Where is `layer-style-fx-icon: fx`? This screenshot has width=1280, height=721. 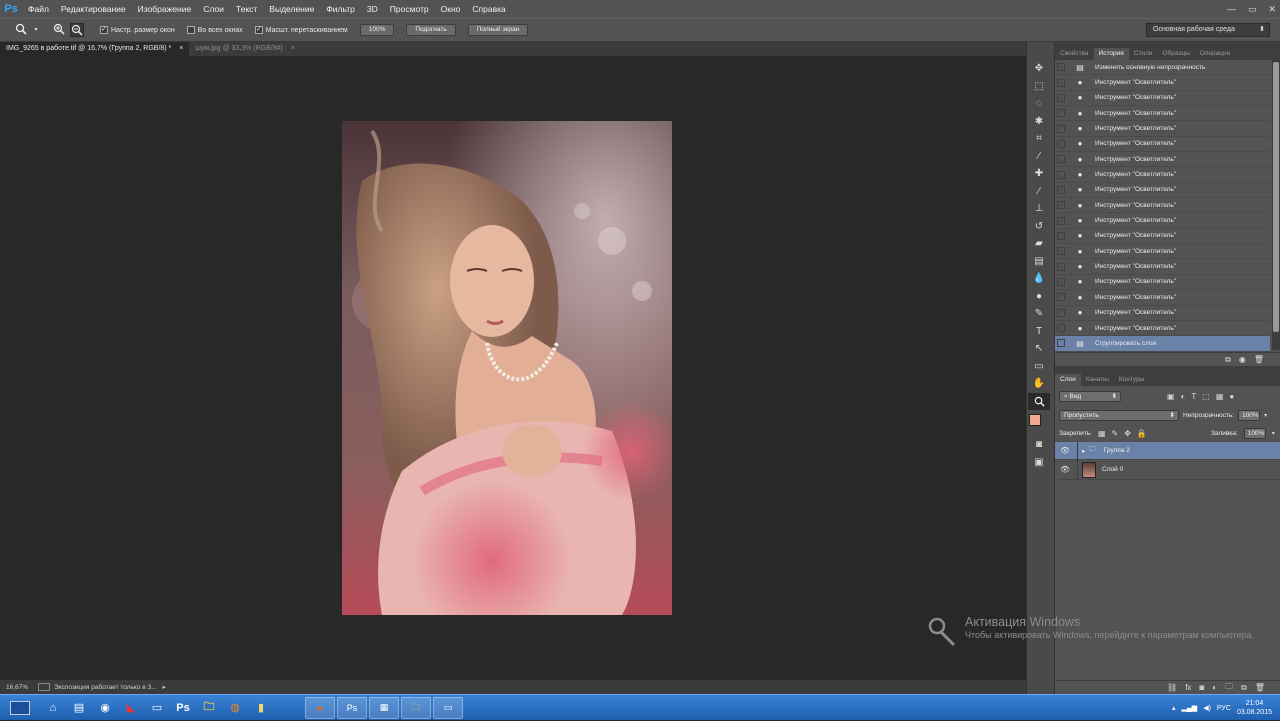
layer-style-fx-icon: fx is located at coordinates (1188, 687).